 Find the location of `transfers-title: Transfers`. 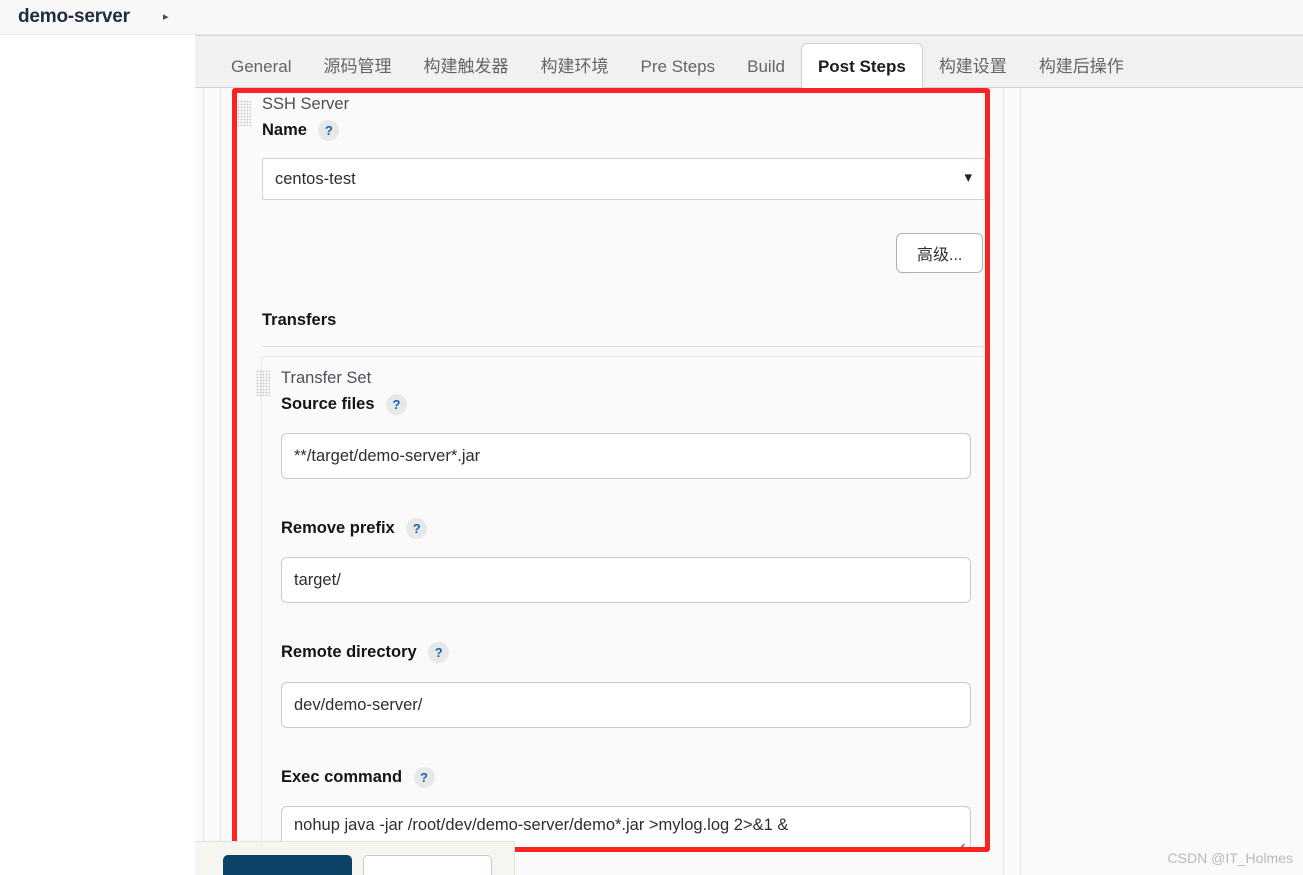

transfers-title: Transfers is located at coordinates (299, 320).